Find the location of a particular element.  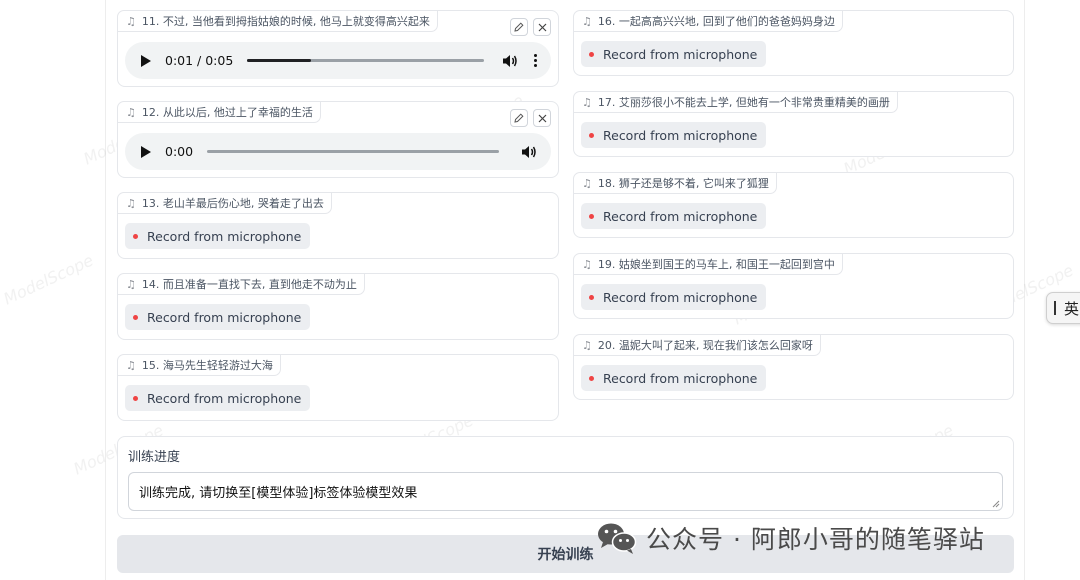

audio-label: ♫ 13. 老山羊最后伤心地, 哭着走了出去 is located at coordinates (224, 203).